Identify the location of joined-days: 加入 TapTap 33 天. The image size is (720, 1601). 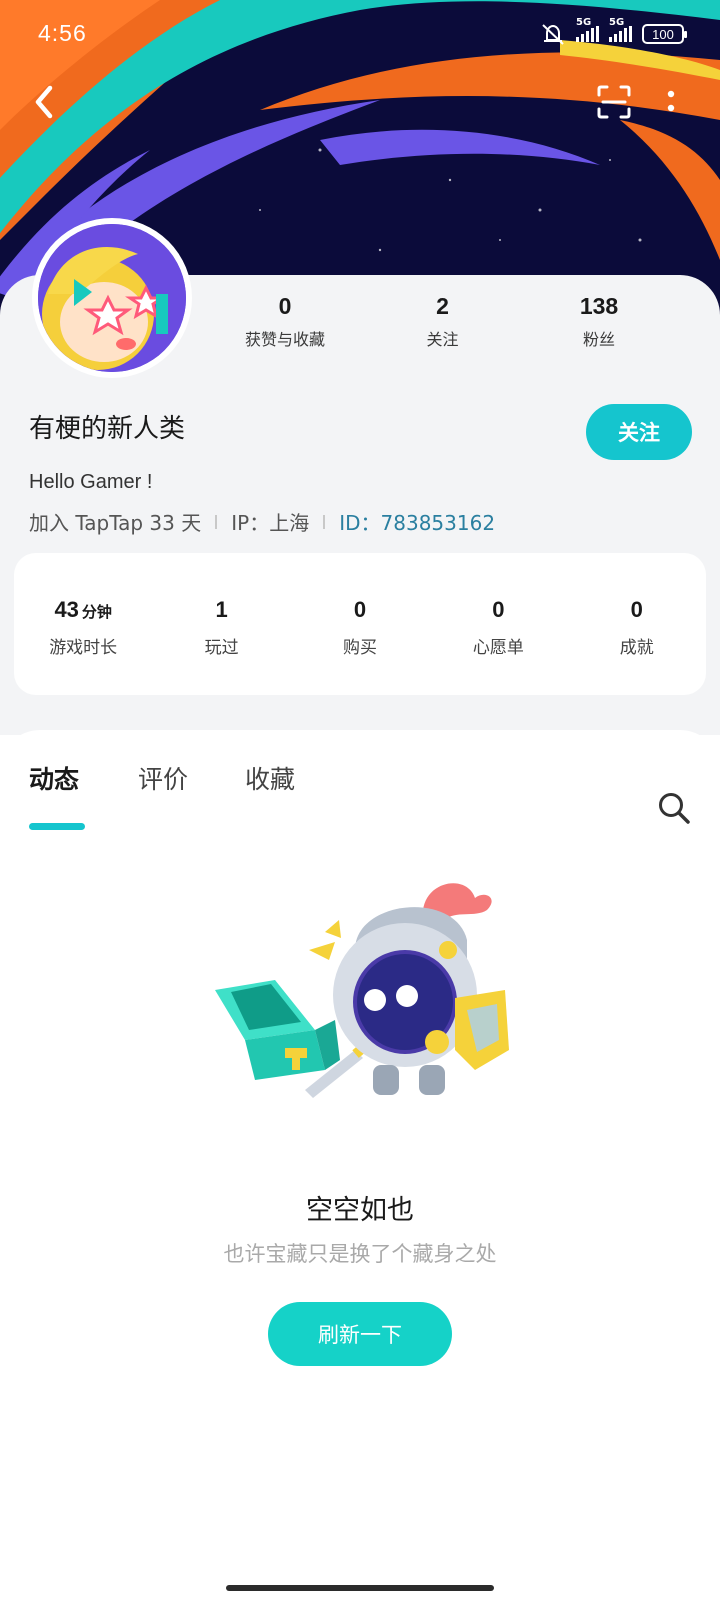
(115, 523).